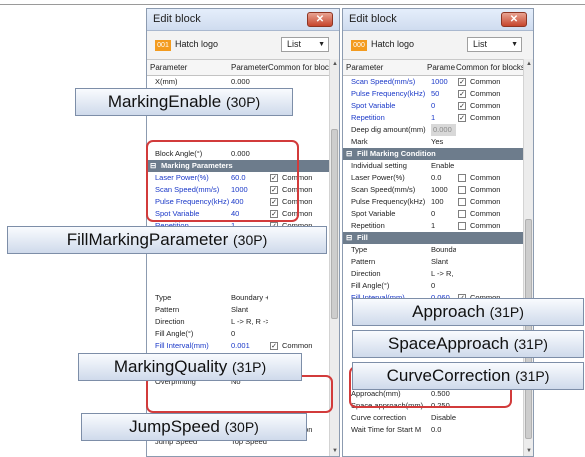 Image resolution: width=585 pixels, height=457 pixels. I want to click on parameter-row: Wait Time for Start M 0.0, so click(433, 430).